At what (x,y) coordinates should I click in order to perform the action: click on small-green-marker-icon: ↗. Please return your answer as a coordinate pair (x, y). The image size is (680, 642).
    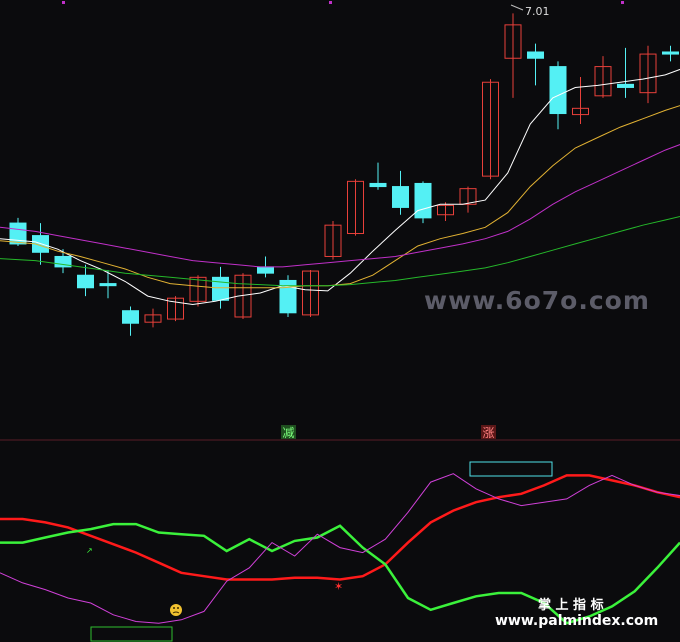
    Looking at the image, I should click on (89, 550).